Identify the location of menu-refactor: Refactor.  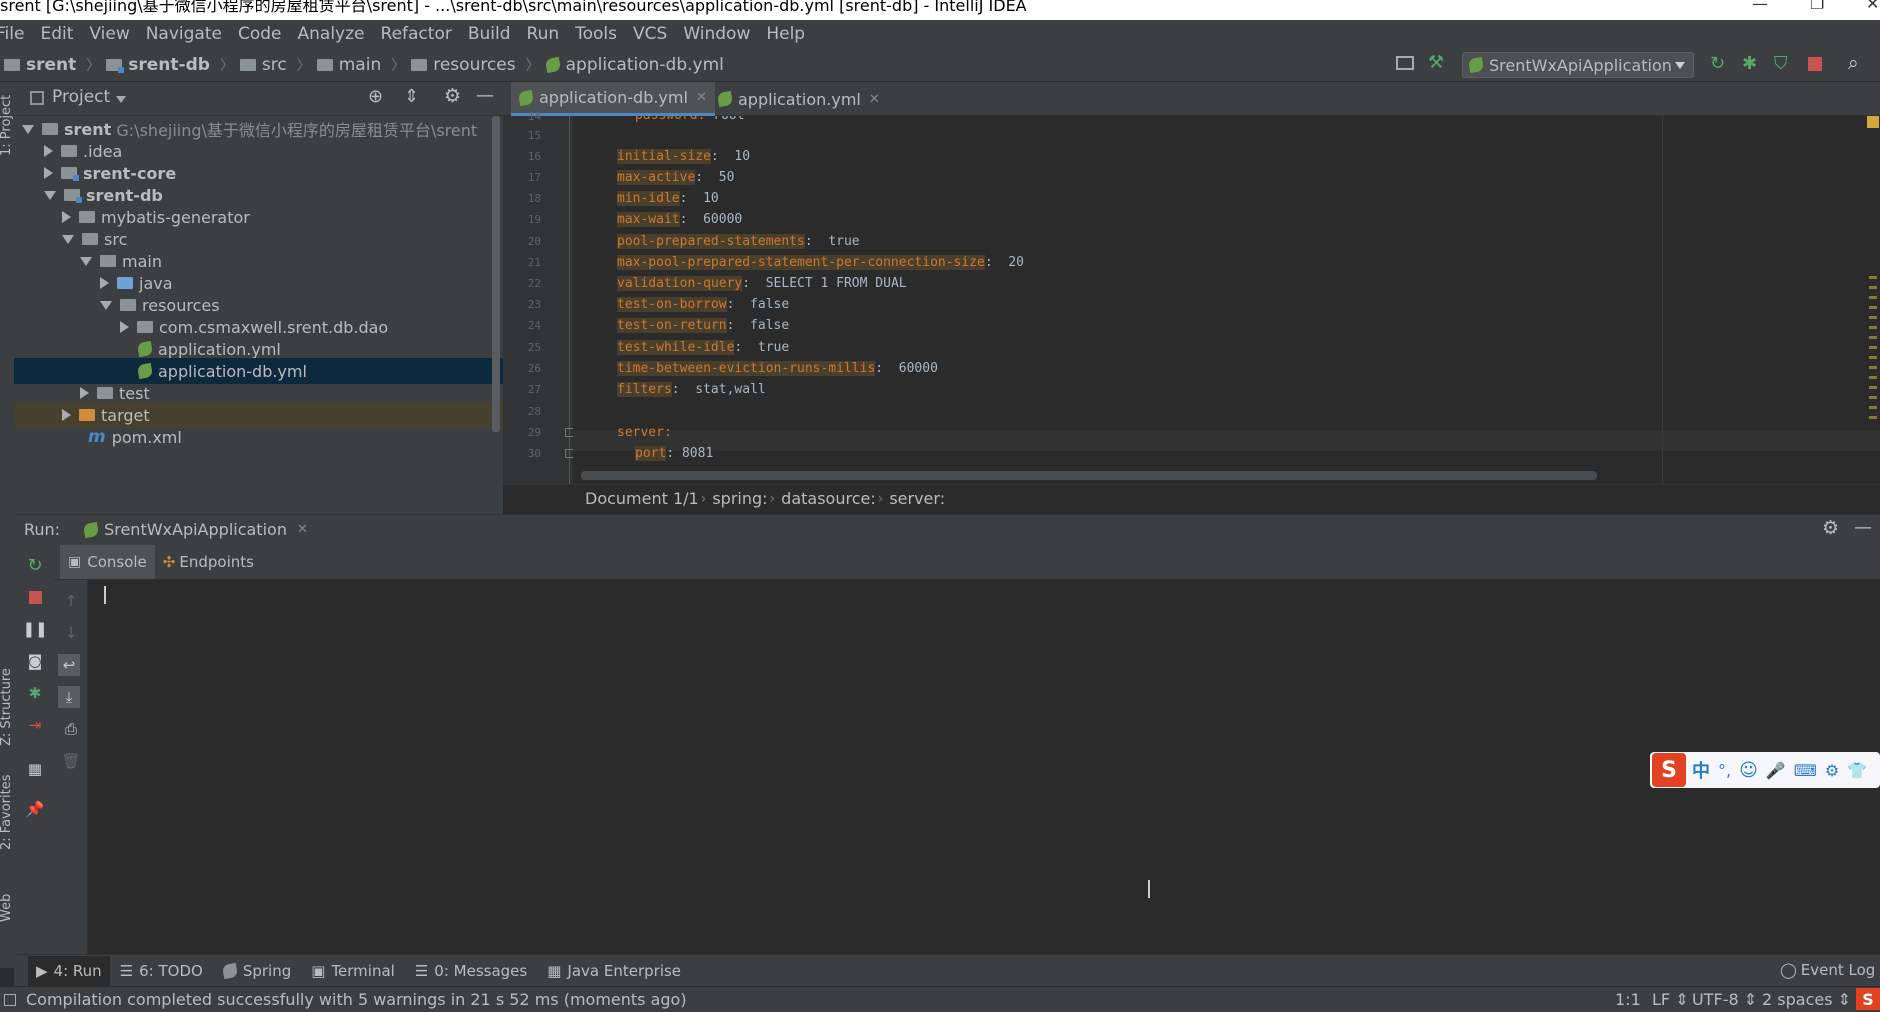
(416, 34).